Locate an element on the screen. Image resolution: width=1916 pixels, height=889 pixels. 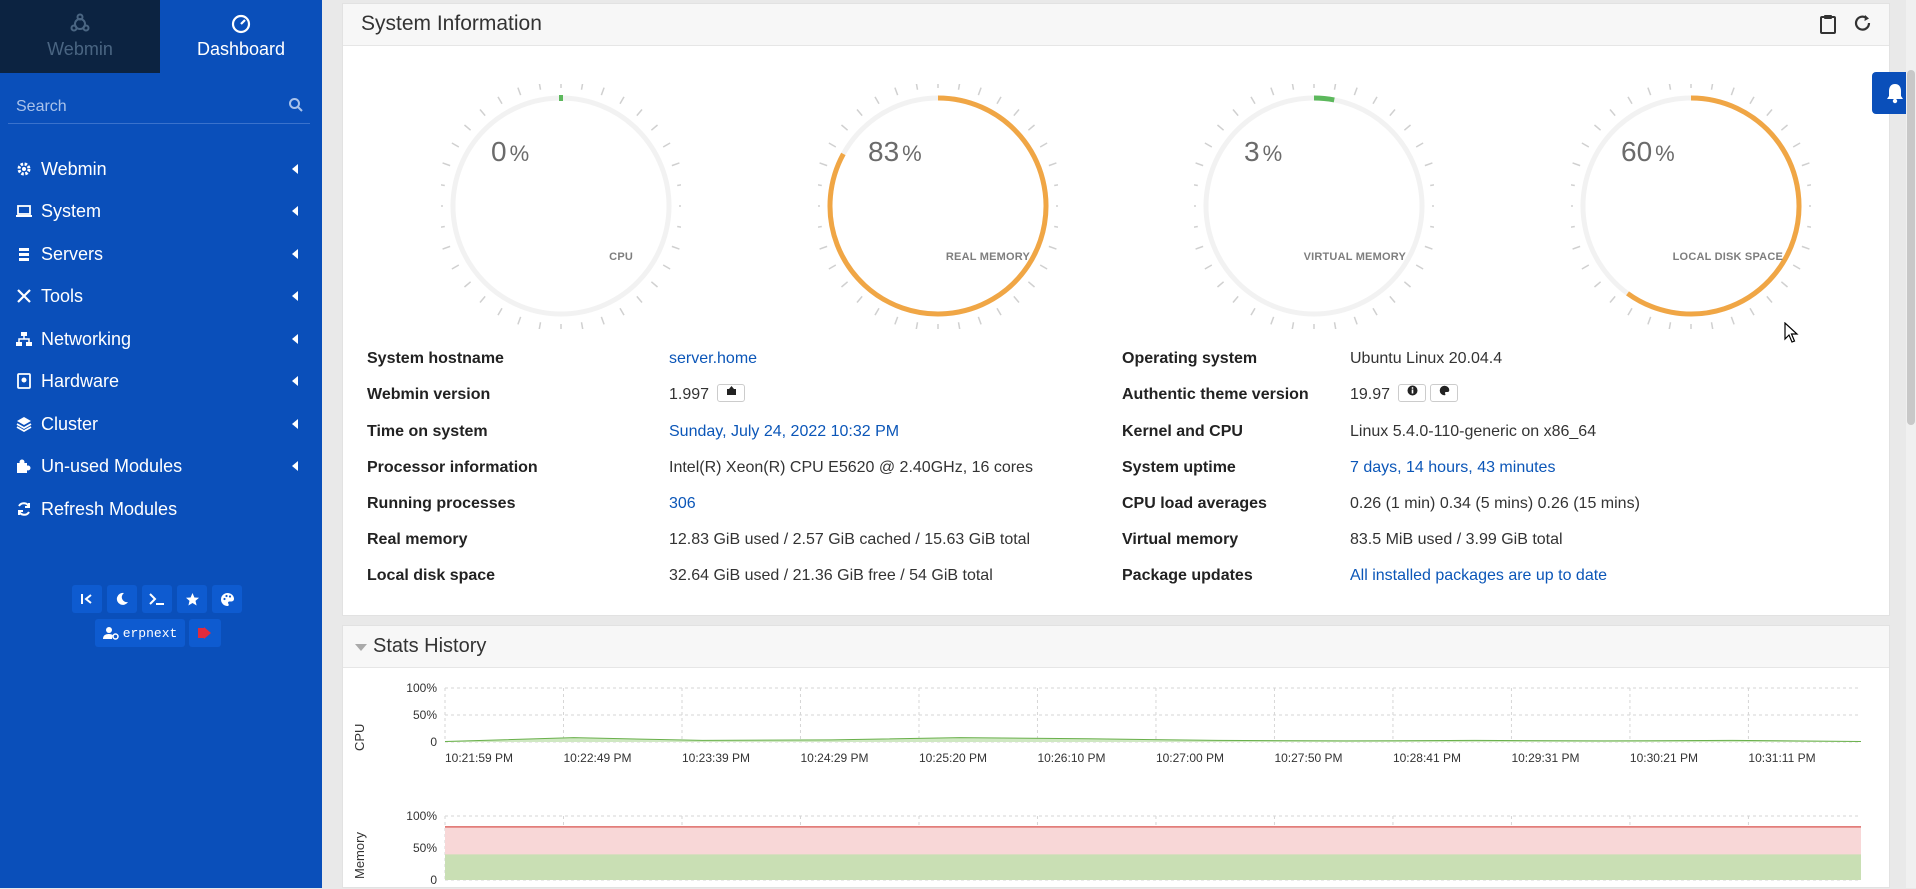
gauge-cpu-value: 0% is located at coordinates (510, 152).